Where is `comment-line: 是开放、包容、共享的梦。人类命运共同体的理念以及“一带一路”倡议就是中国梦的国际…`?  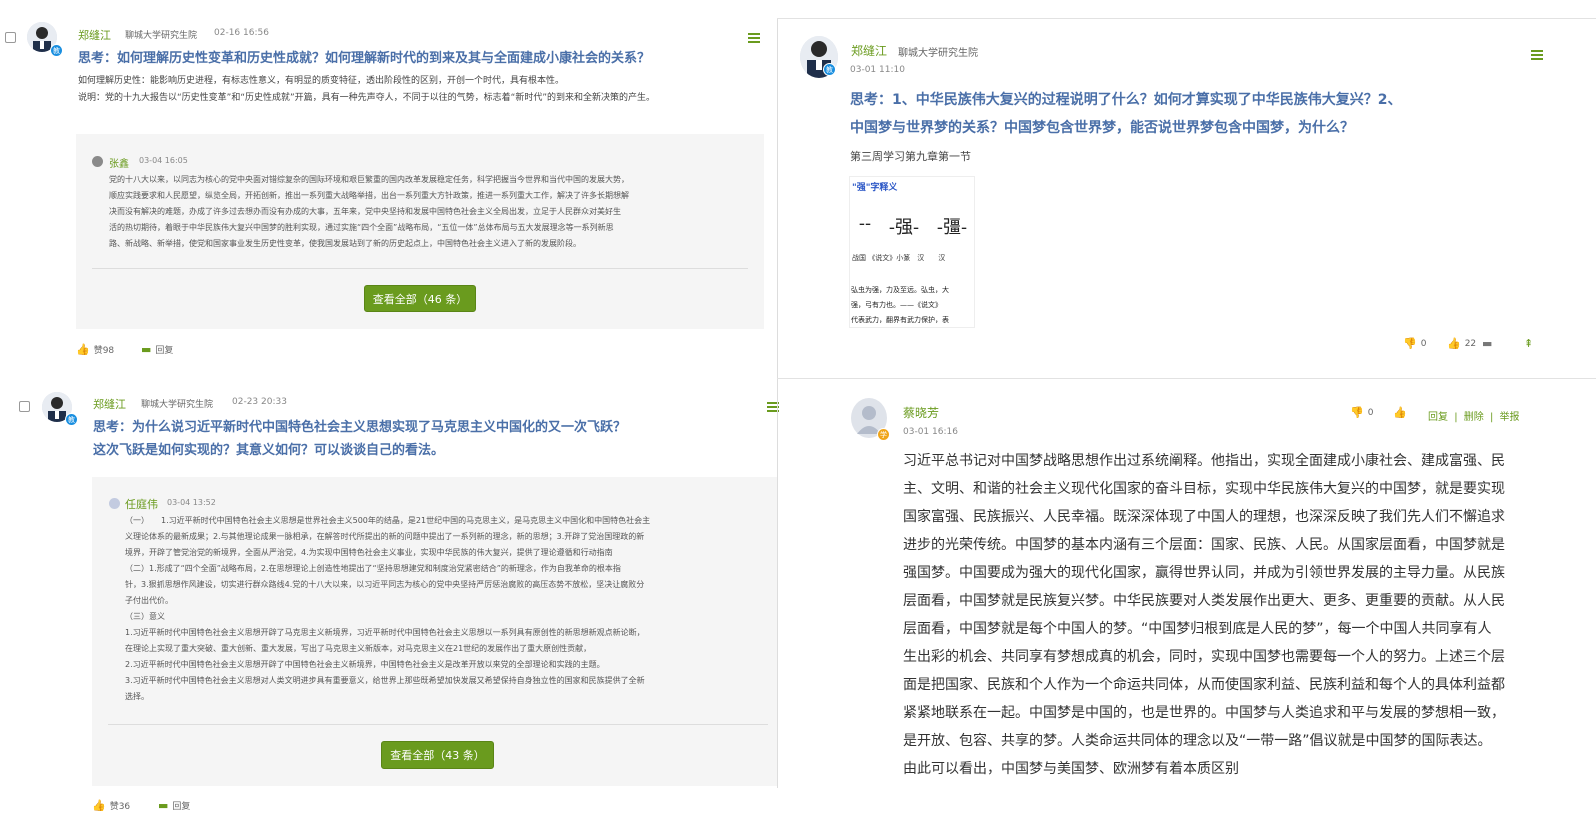 comment-line: 是开放、包容、共享的梦。人类命运共同体的理念以及“一带一路”倡议就是中国梦的国际… is located at coordinates (1233, 741).